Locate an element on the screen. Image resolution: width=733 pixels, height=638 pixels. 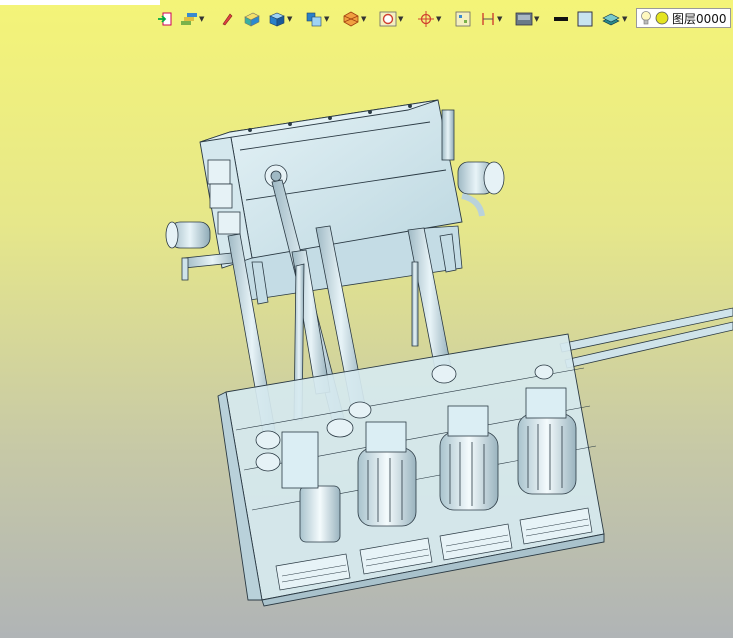
display-mode-tool: ▼ is located at coordinates (527, 19).